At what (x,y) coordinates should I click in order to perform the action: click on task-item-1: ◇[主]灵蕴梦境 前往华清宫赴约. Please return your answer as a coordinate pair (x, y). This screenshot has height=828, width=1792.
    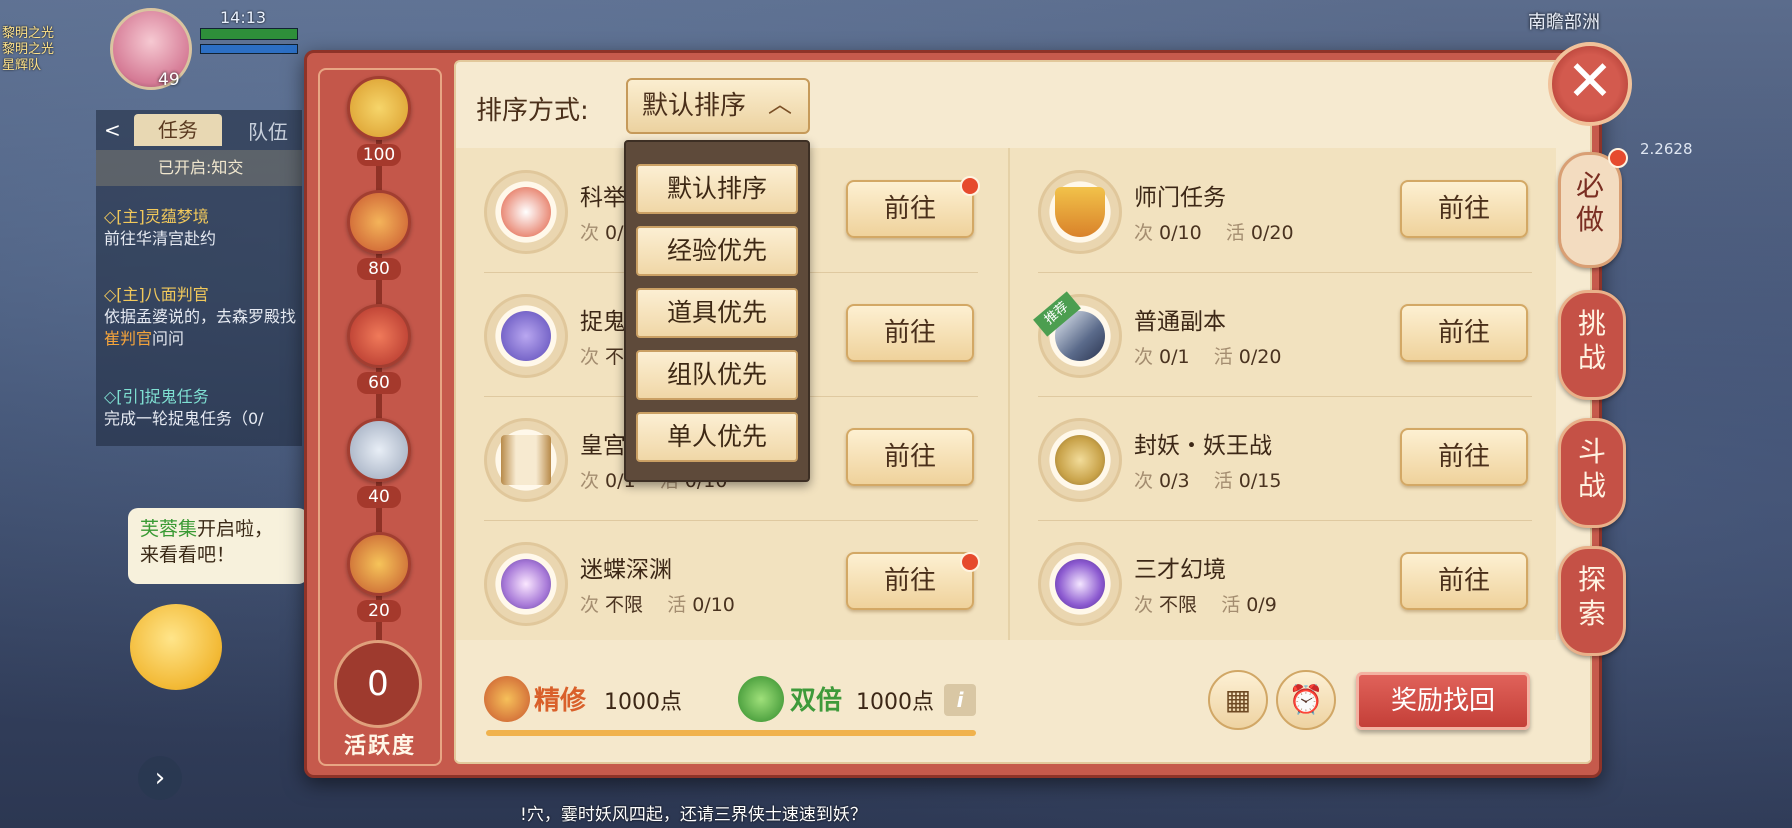
    Looking at the image, I should click on (202, 228).